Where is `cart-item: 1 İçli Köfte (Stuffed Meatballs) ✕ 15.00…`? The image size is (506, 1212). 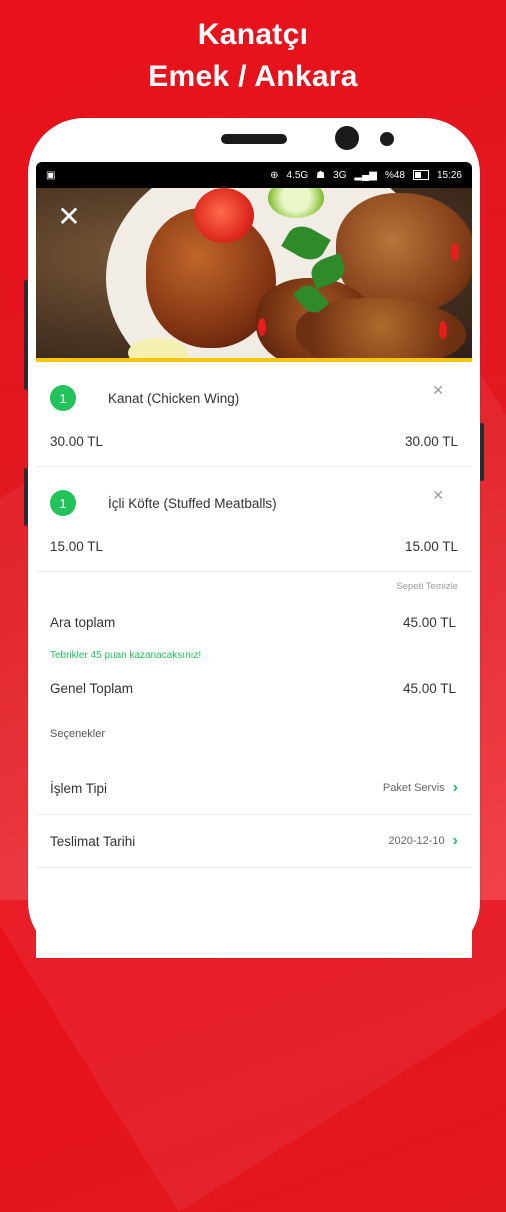 cart-item: 1 İçli Köfte (Stuffed Meatballs) ✕ 15.00… is located at coordinates (254, 519).